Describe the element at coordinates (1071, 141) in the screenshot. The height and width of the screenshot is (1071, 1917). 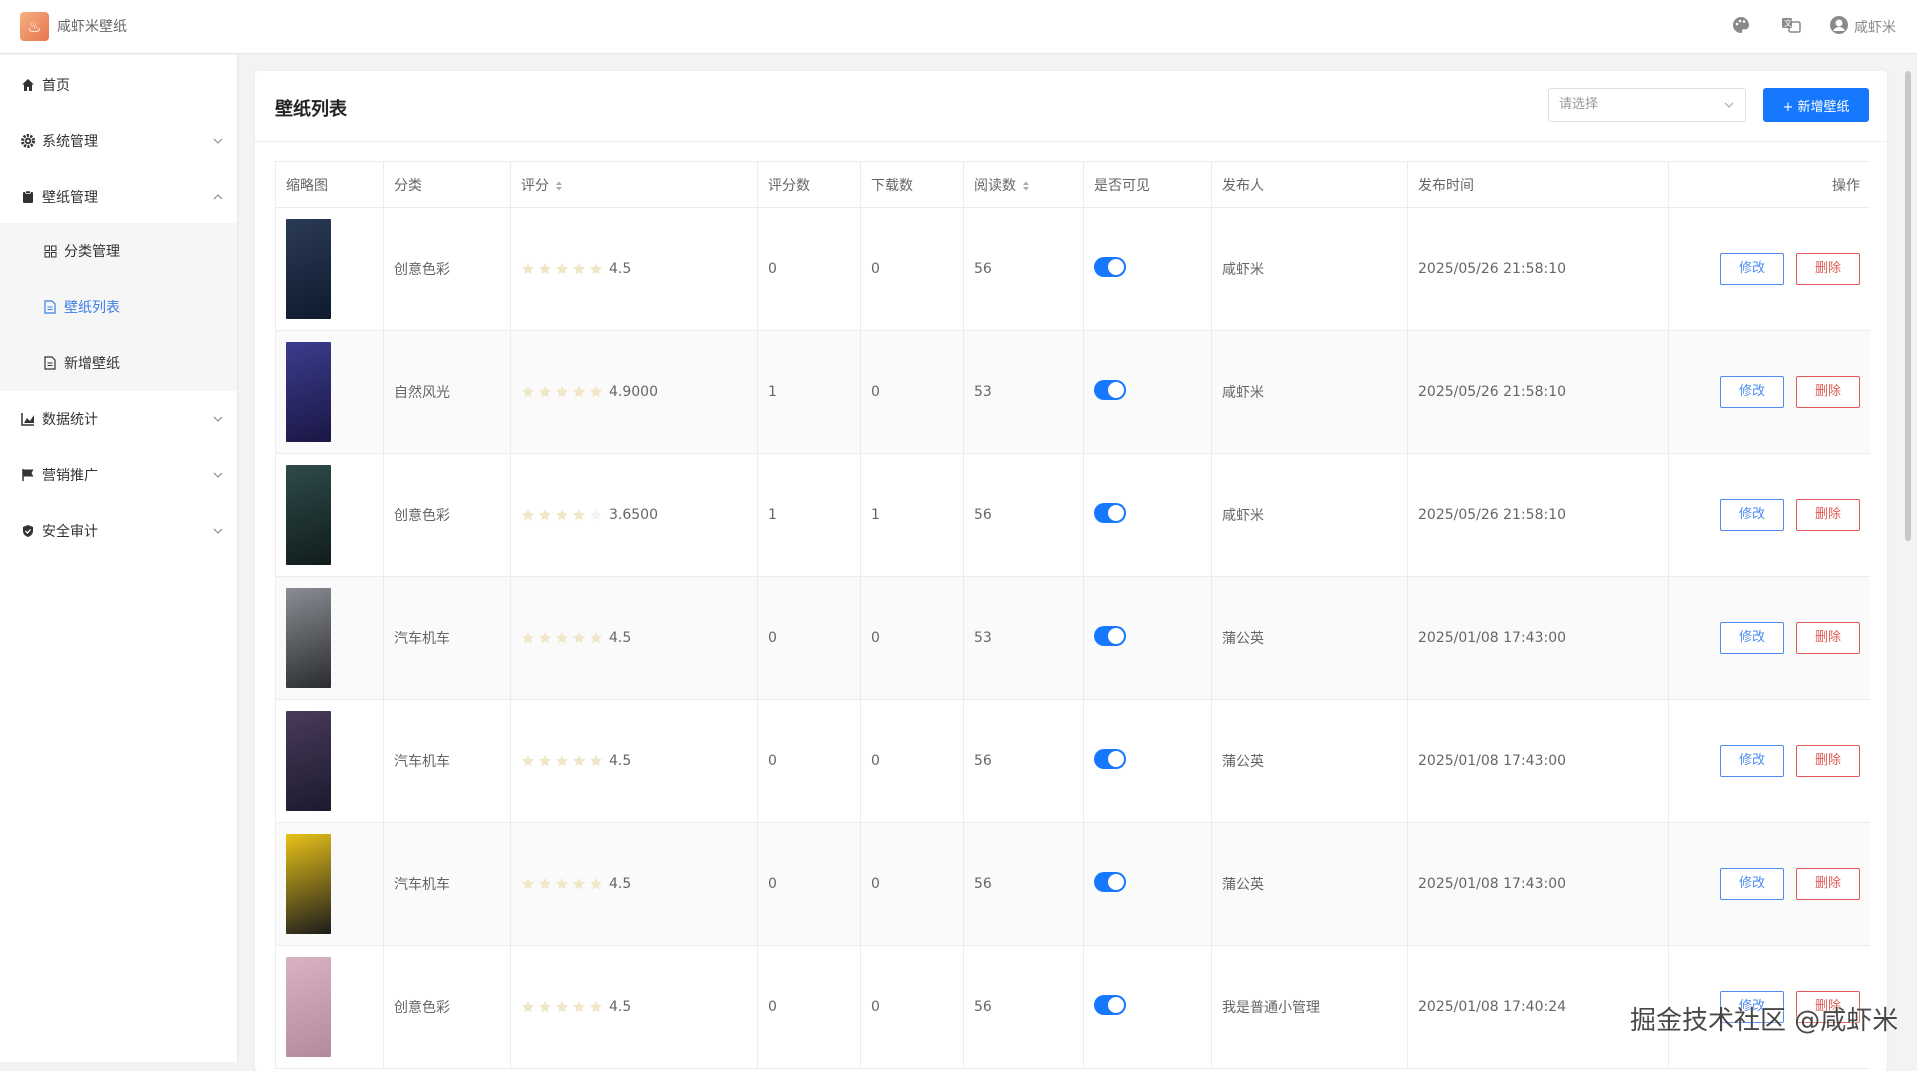
I see `card-divider` at that location.